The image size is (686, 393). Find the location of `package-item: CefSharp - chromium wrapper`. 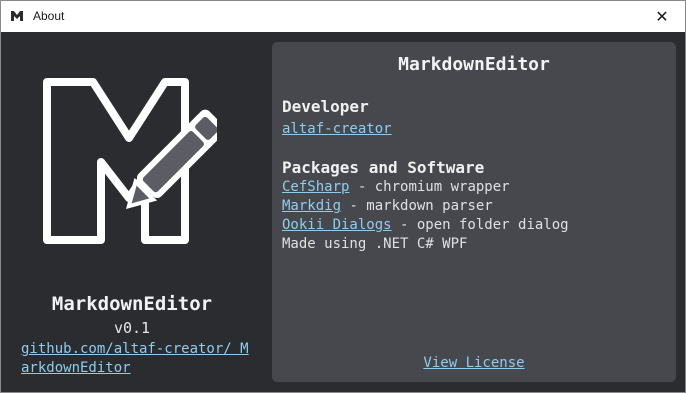

package-item: CefSharp - chromium wrapper is located at coordinates (396, 187).